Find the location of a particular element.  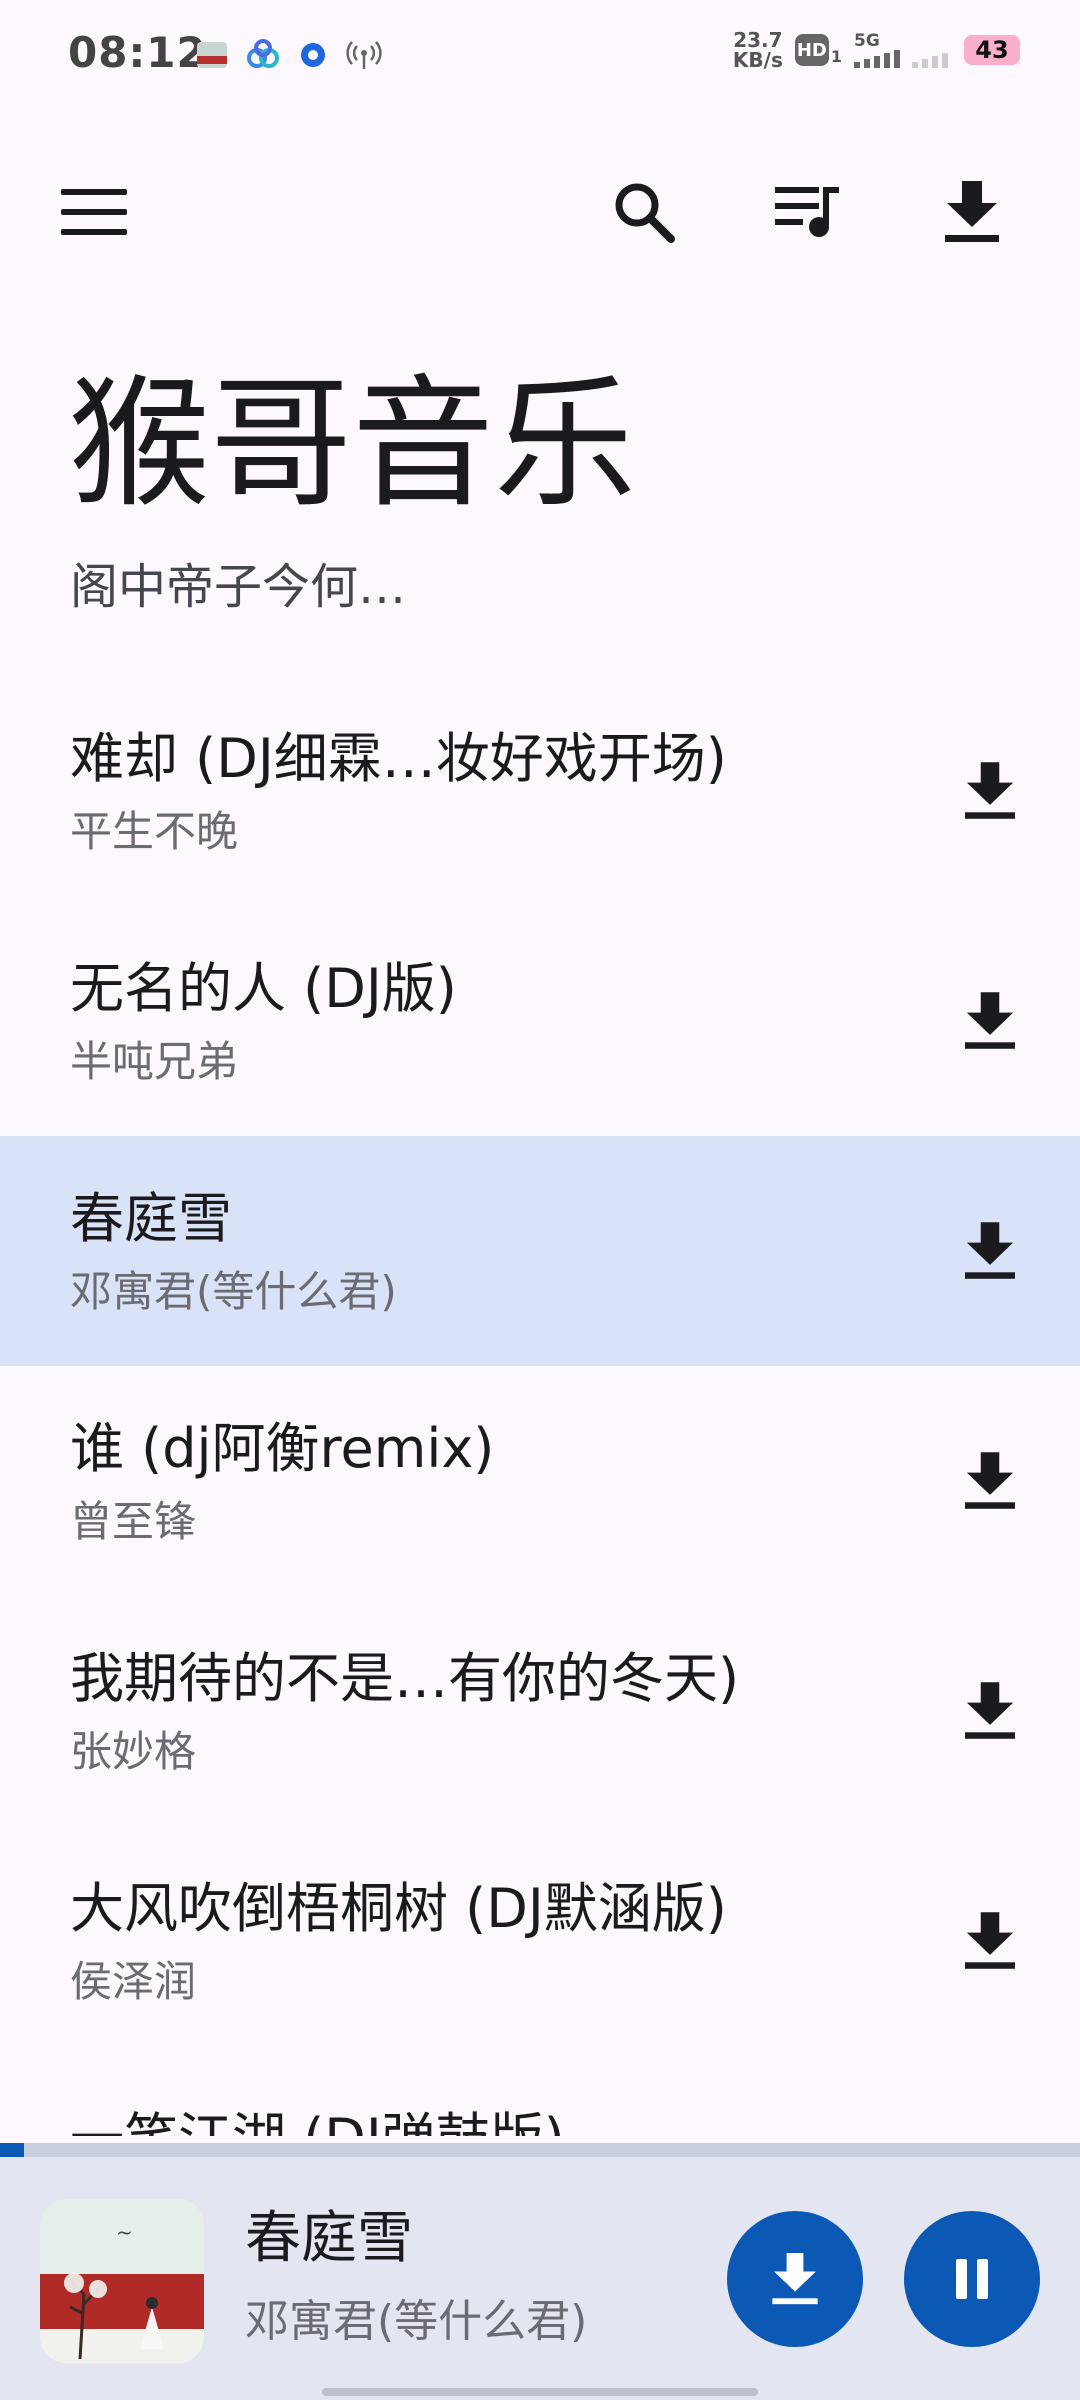

song-row: 无名的人 (DJ版) 半吨兄弟 is located at coordinates (540, 1021).